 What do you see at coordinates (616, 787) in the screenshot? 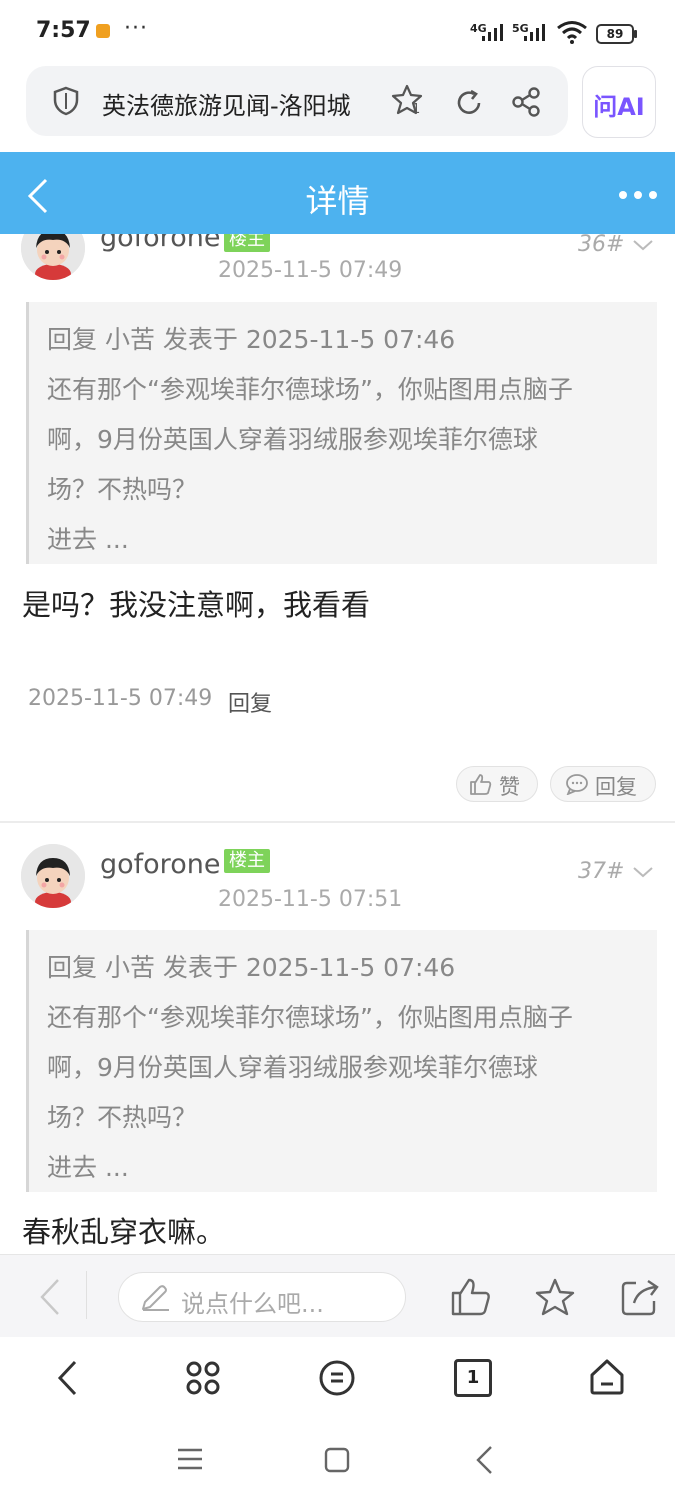
I see `reply-label: 回复` at bounding box center [616, 787].